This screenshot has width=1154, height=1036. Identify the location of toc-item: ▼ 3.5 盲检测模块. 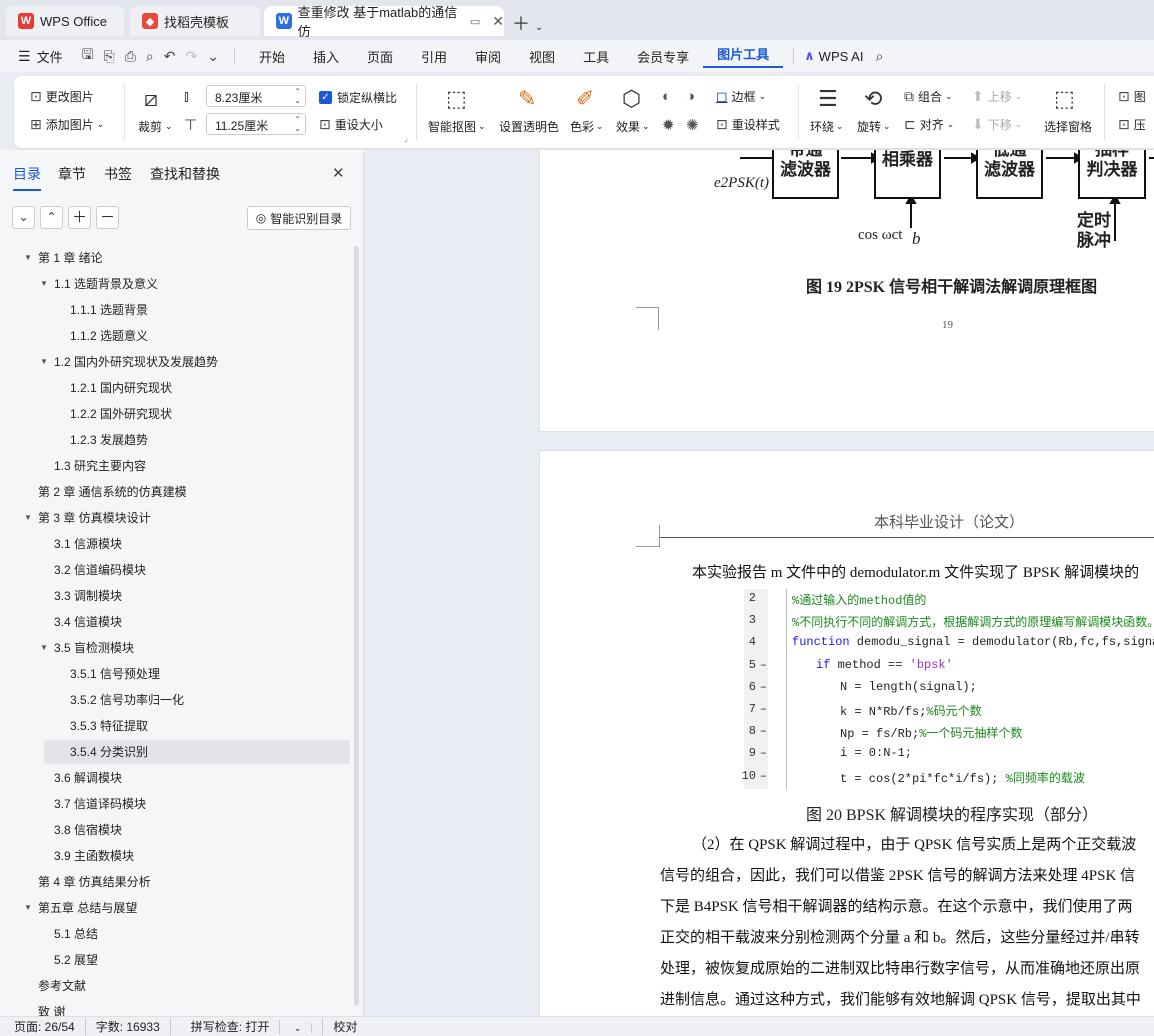
(195, 648).